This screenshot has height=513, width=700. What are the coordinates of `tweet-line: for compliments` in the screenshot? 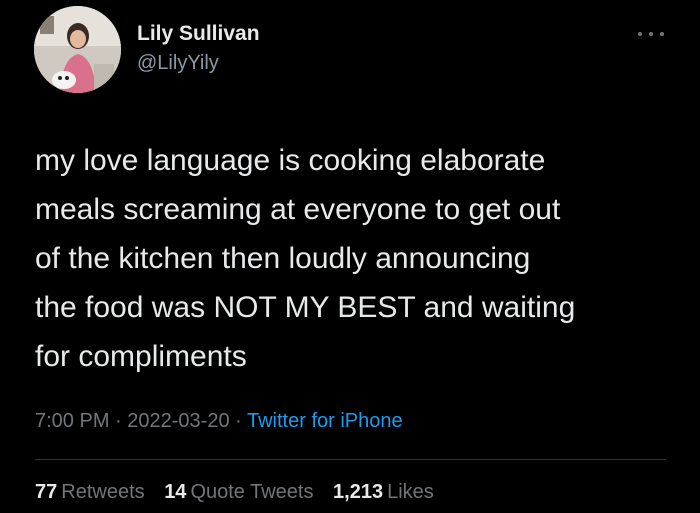 It's located at (141, 356).